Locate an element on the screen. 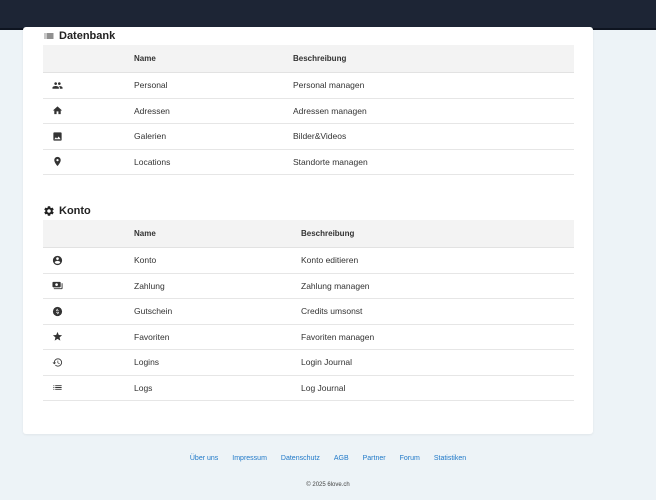 The width and height of the screenshot is (656, 500). konto-table-header: Name Beschreibung is located at coordinates (308, 234).